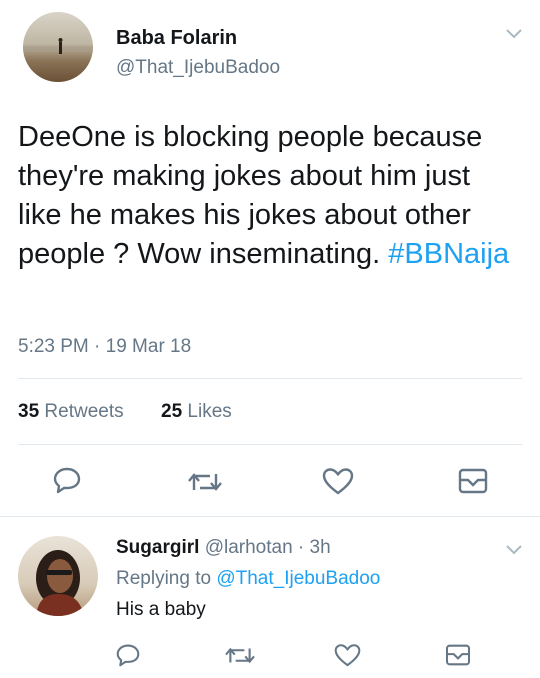  Describe the element at coordinates (164, 578) in the screenshot. I see `replying-to-label: Replying to` at that location.